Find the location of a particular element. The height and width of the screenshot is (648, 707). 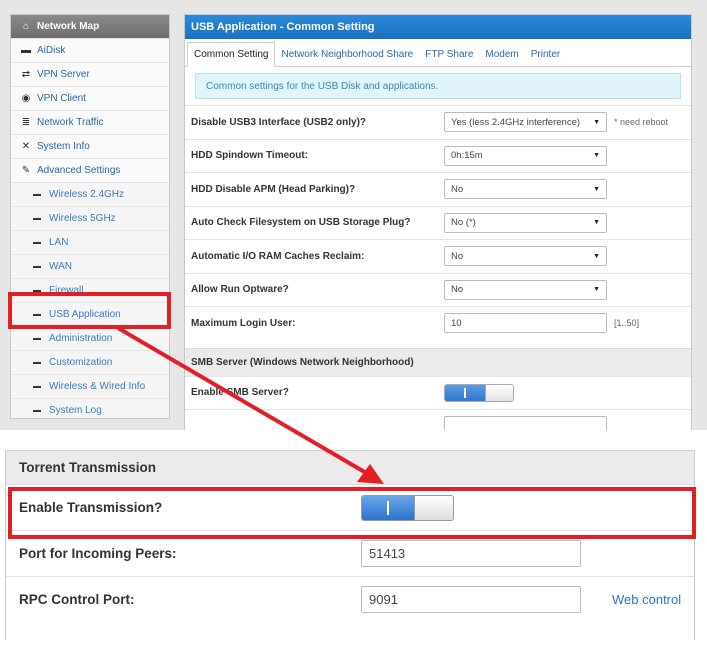

setting-row-cut-off is located at coordinates (438, 419).